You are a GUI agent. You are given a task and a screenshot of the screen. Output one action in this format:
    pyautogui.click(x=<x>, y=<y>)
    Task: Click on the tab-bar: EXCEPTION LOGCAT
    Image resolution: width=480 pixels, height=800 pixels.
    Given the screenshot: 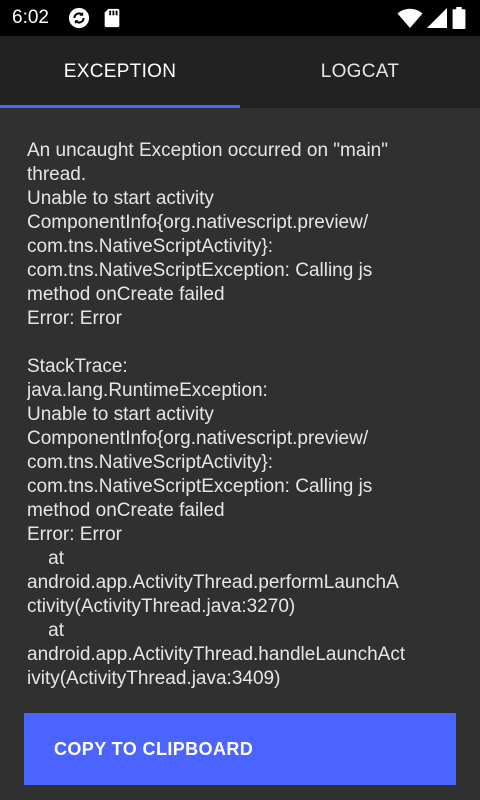 What is the action you would take?
    pyautogui.click(x=240, y=72)
    